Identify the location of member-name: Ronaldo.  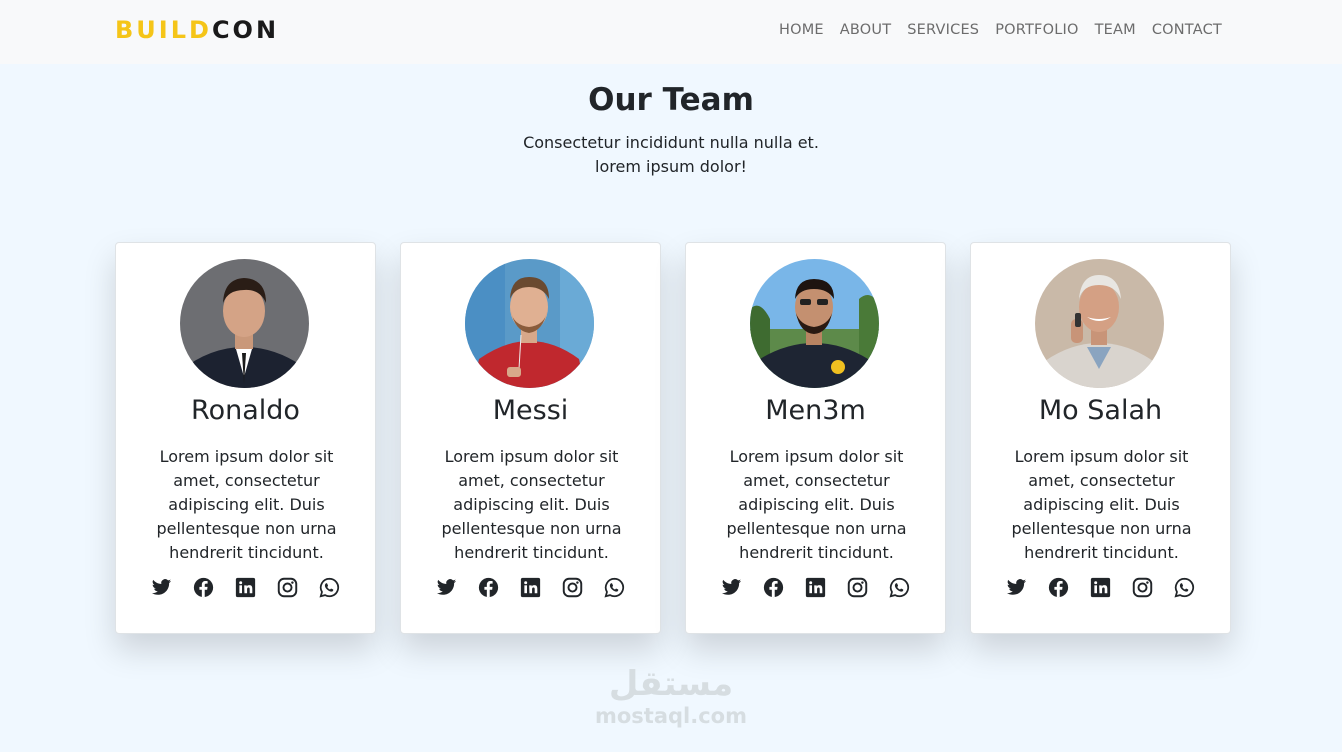
(245, 410).